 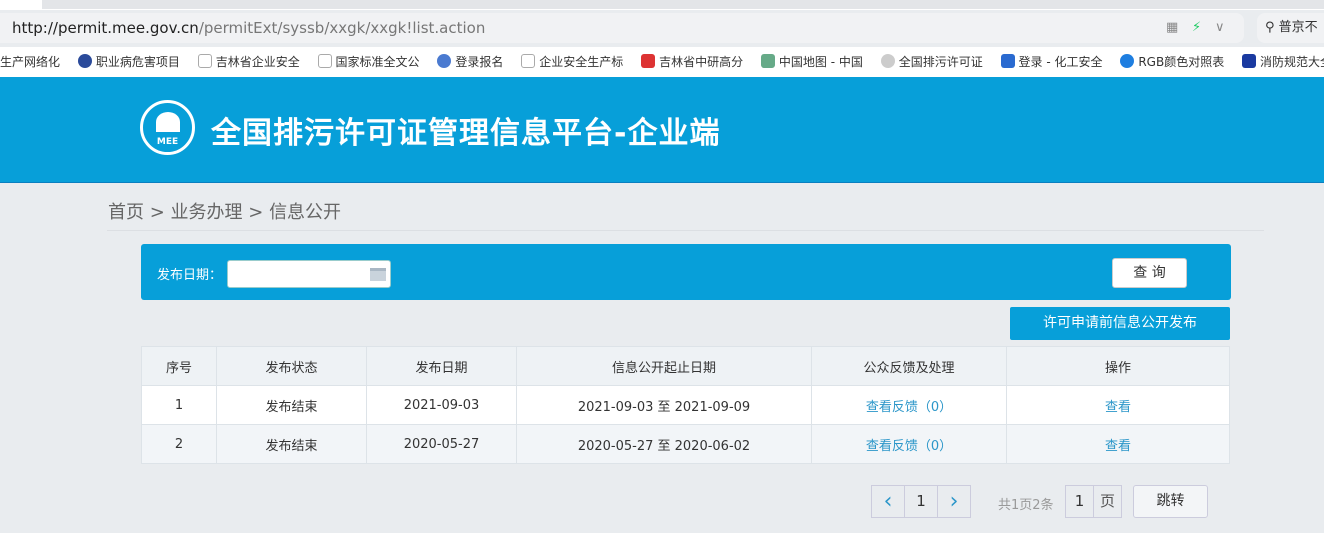 I want to click on breadcrumb: 首页 > 业务办理 > 信息公开, so click(x=225, y=212).